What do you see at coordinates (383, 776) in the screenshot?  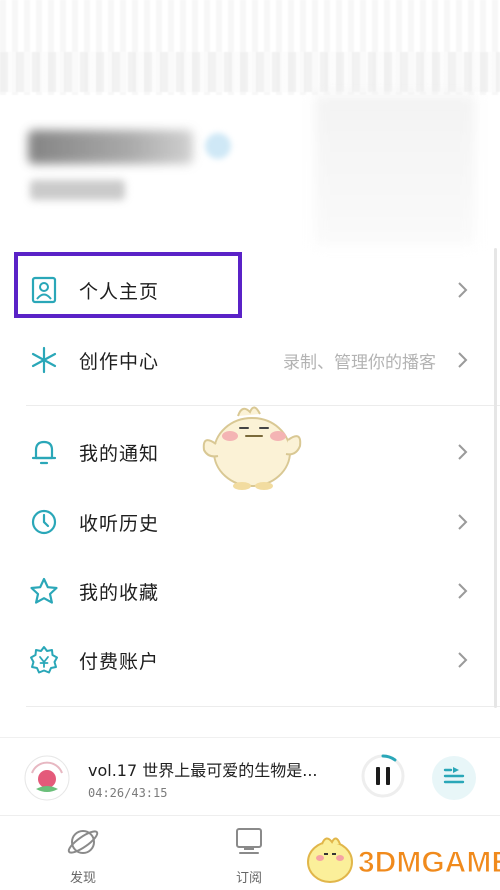 I see `pause-button` at bounding box center [383, 776].